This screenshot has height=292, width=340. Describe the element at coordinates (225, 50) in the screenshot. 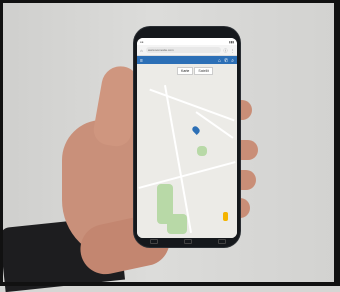

I see `info-icon: ⓘ` at that location.